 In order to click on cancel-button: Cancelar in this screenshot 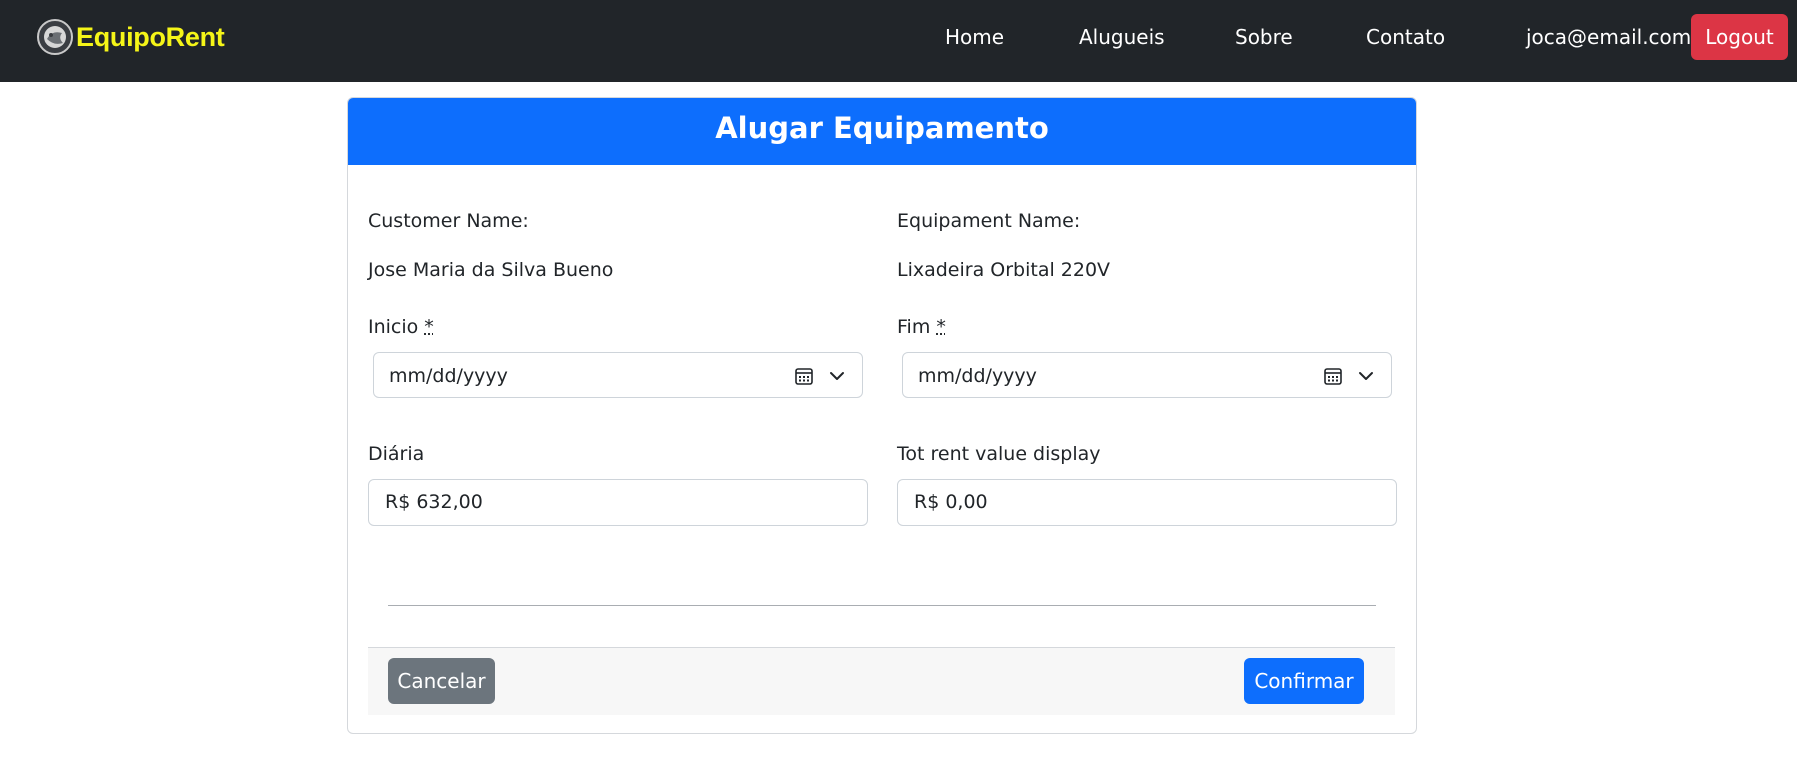, I will do `click(441, 681)`.